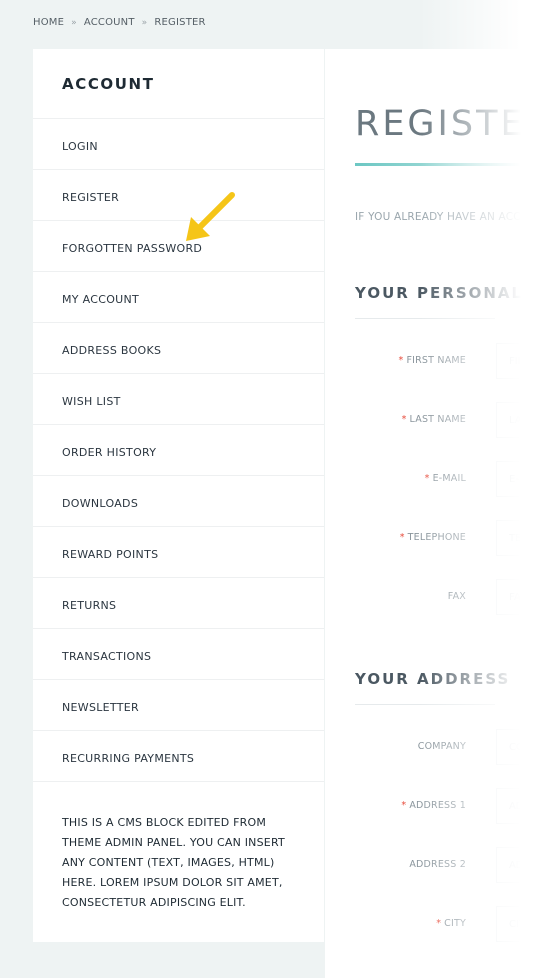  I want to click on first-name-input, so click(517, 361).